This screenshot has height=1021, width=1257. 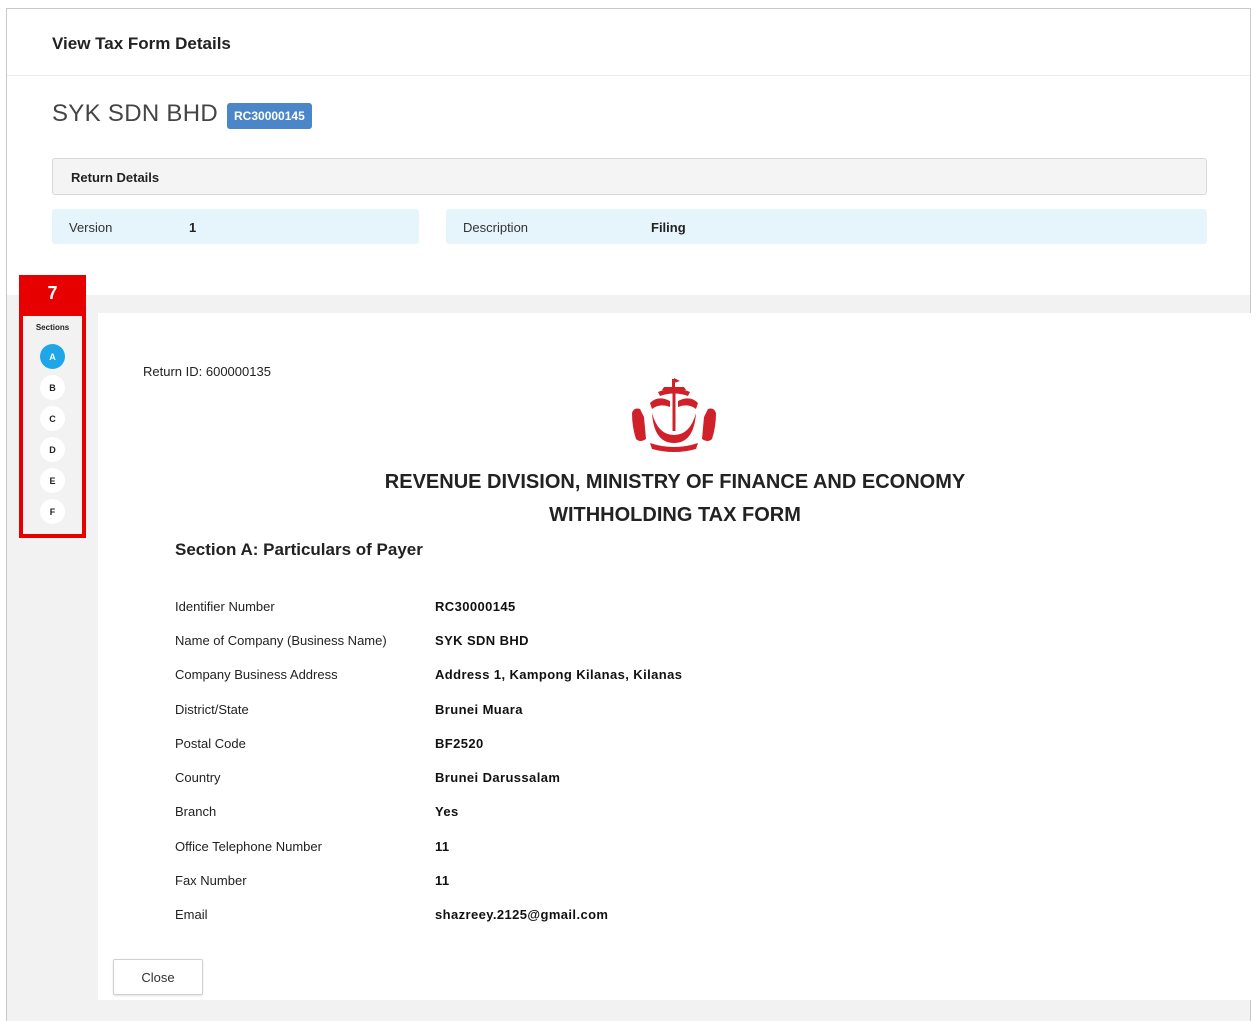 What do you see at coordinates (625, 882) in the screenshot?
I see `field-row: Fax Number 11` at bounding box center [625, 882].